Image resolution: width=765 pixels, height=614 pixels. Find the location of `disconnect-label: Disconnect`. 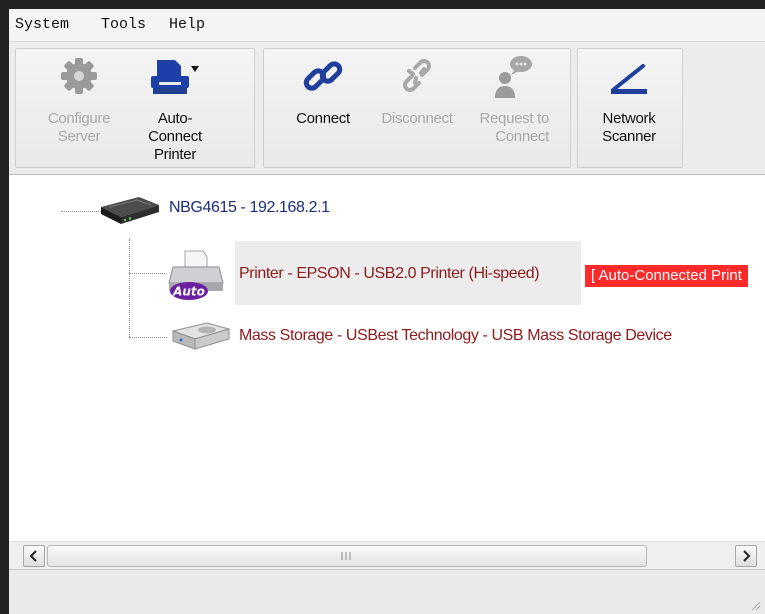

disconnect-label: Disconnect is located at coordinates (417, 118).